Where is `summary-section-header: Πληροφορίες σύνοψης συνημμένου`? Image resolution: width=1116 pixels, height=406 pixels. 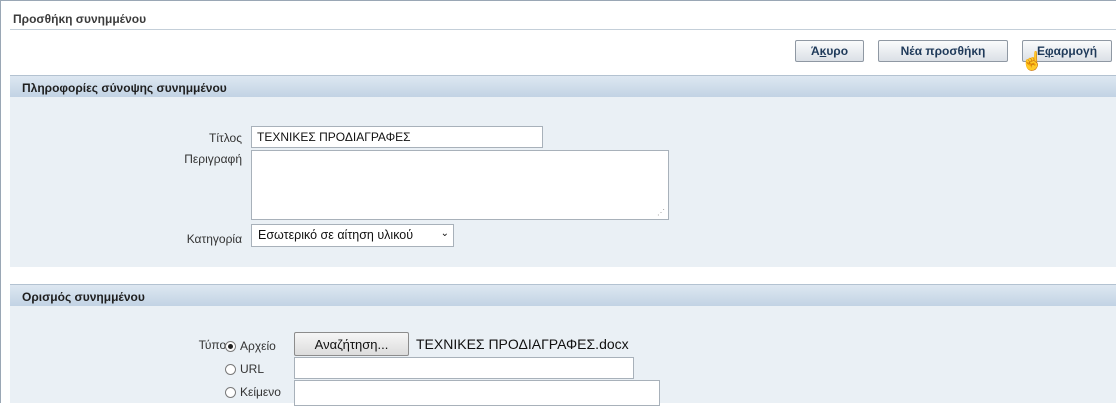
summary-section-header: Πληροφορίες σύνοψης συνημμένου is located at coordinates (563, 86).